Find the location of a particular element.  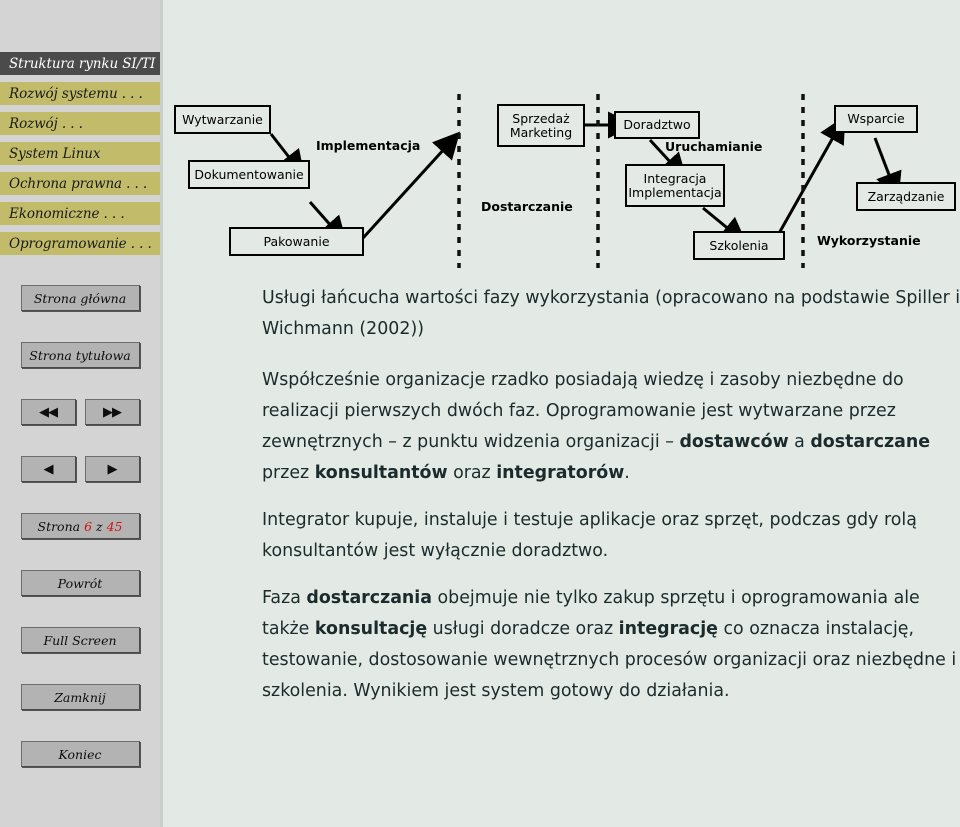

p4-bold-integracje: integrację is located at coordinates (668, 629).